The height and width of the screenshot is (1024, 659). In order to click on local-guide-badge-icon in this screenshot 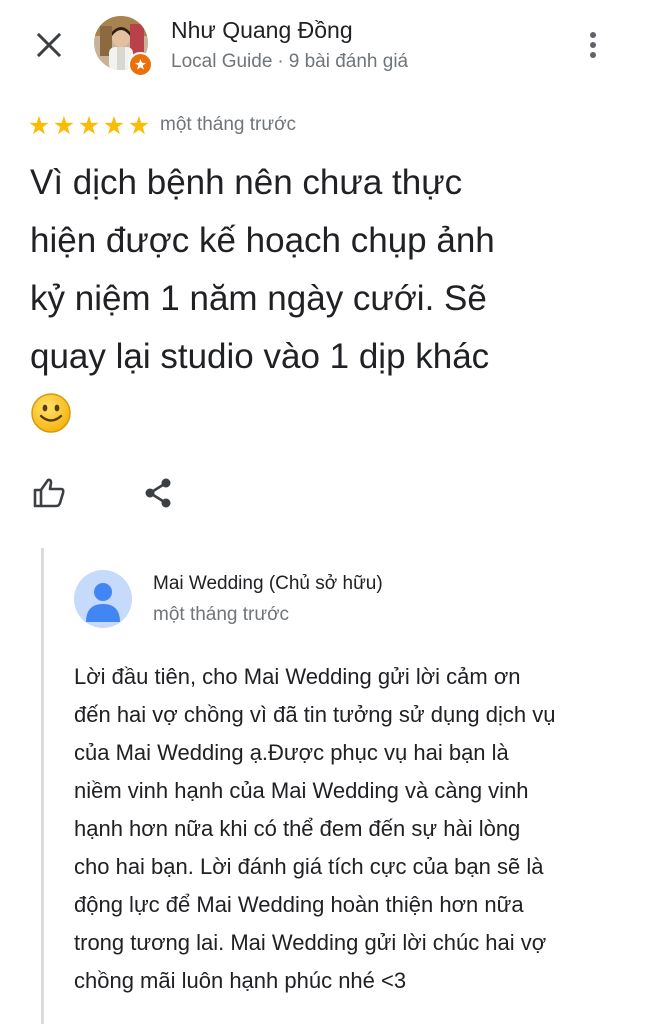, I will do `click(140, 64)`.